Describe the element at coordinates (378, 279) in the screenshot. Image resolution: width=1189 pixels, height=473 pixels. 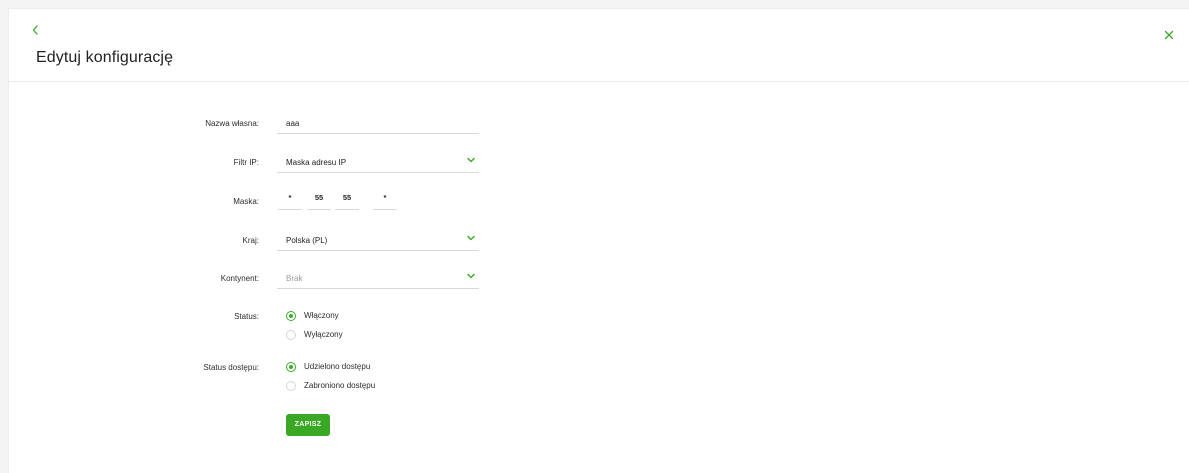
I see `continent-select: Brak` at that location.